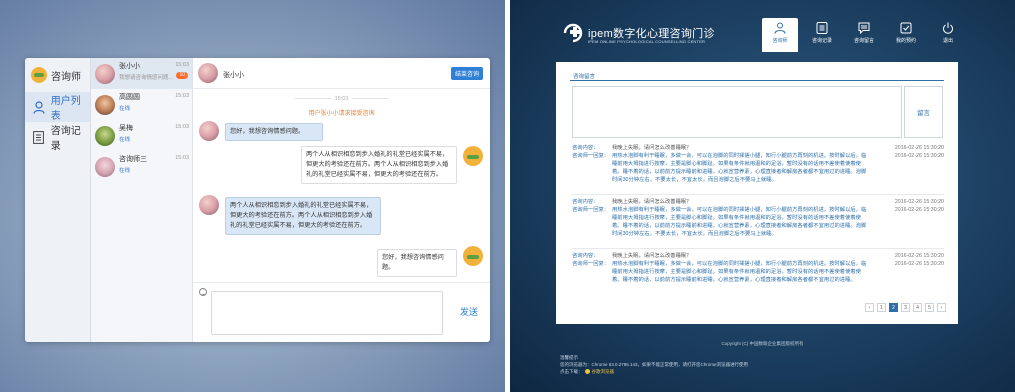  What do you see at coordinates (821, 41) in the screenshot?
I see `nav-label: 咨询记录` at bounding box center [821, 41].